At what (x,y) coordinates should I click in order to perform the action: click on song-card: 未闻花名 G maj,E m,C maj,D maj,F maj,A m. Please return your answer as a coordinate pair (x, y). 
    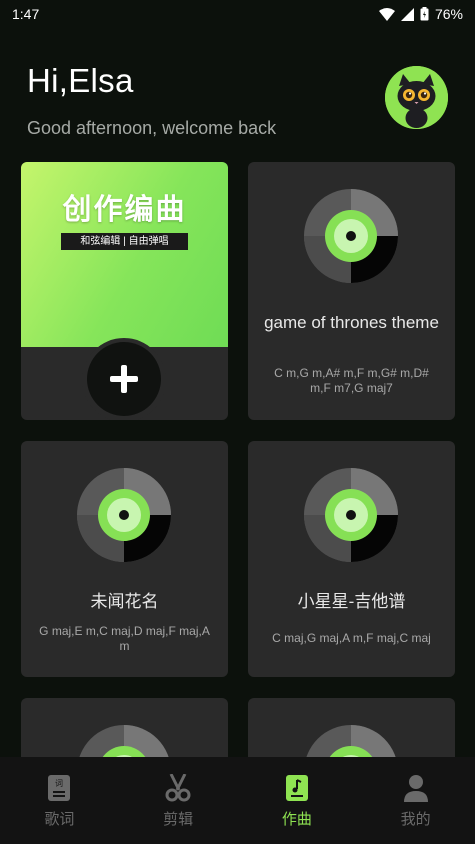
    Looking at the image, I should click on (124, 559).